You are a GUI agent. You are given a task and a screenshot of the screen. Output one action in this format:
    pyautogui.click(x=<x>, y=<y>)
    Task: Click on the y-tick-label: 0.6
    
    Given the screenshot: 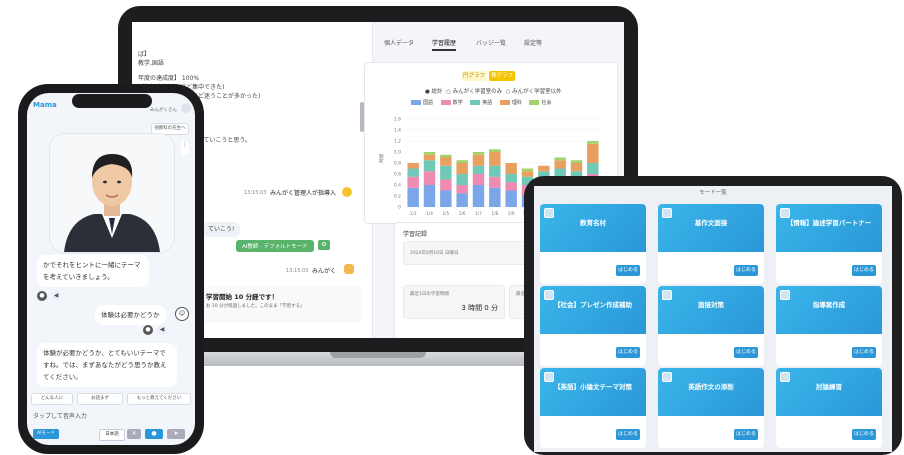 What is the action you would take?
    pyautogui.click(x=397, y=175)
    